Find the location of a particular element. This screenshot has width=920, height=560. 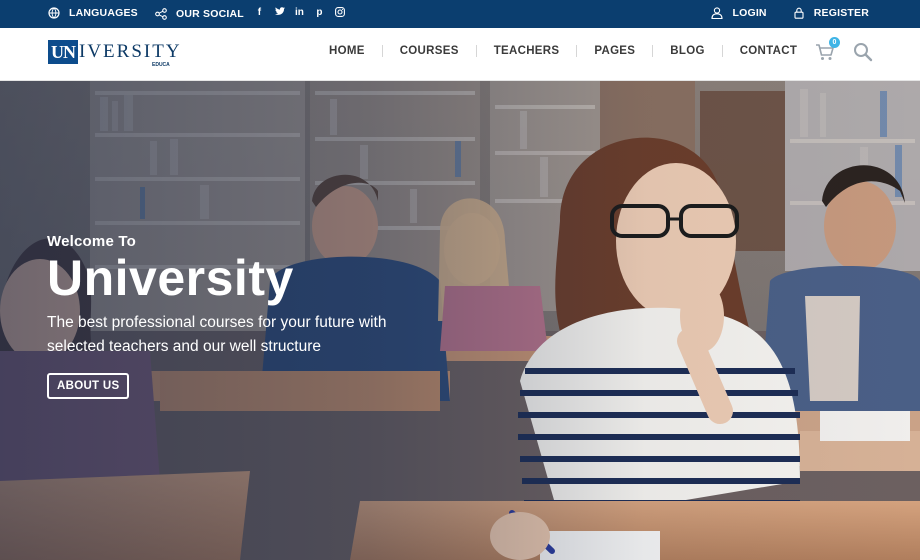

nav-teachers: TEACHERS is located at coordinates (527, 51).